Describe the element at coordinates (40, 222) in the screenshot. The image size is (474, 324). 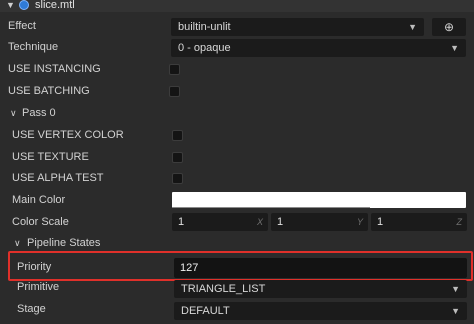
I see `color-scale-label: Color Scale` at that location.